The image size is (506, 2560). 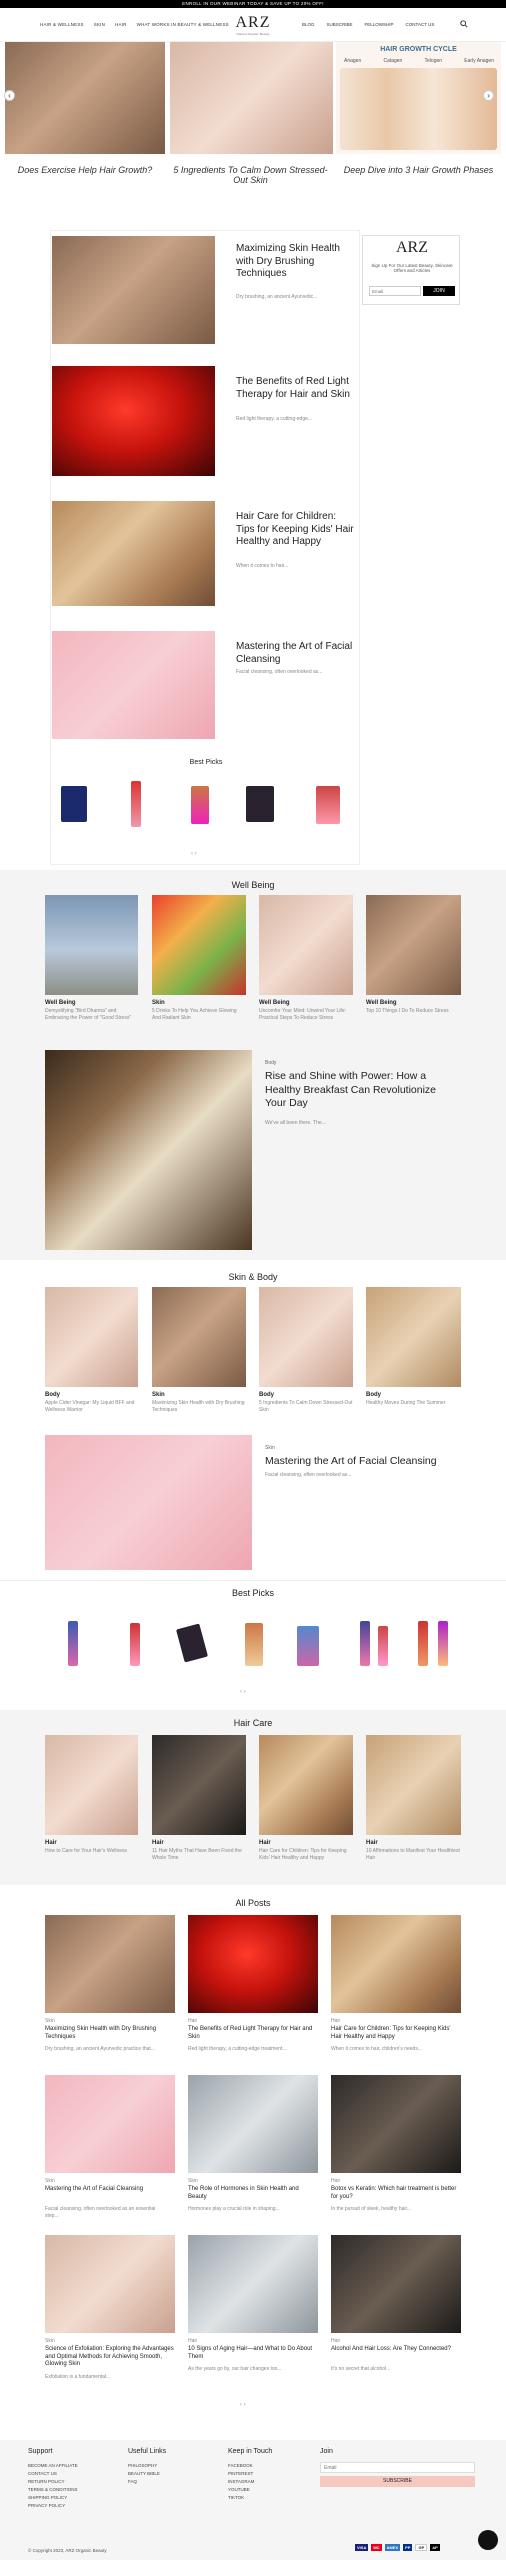 What do you see at coordinates (241, 2466) in the screenshot?
I see `footer-link-facebook: FACEBOOK` at bounding box center [241, 2466].